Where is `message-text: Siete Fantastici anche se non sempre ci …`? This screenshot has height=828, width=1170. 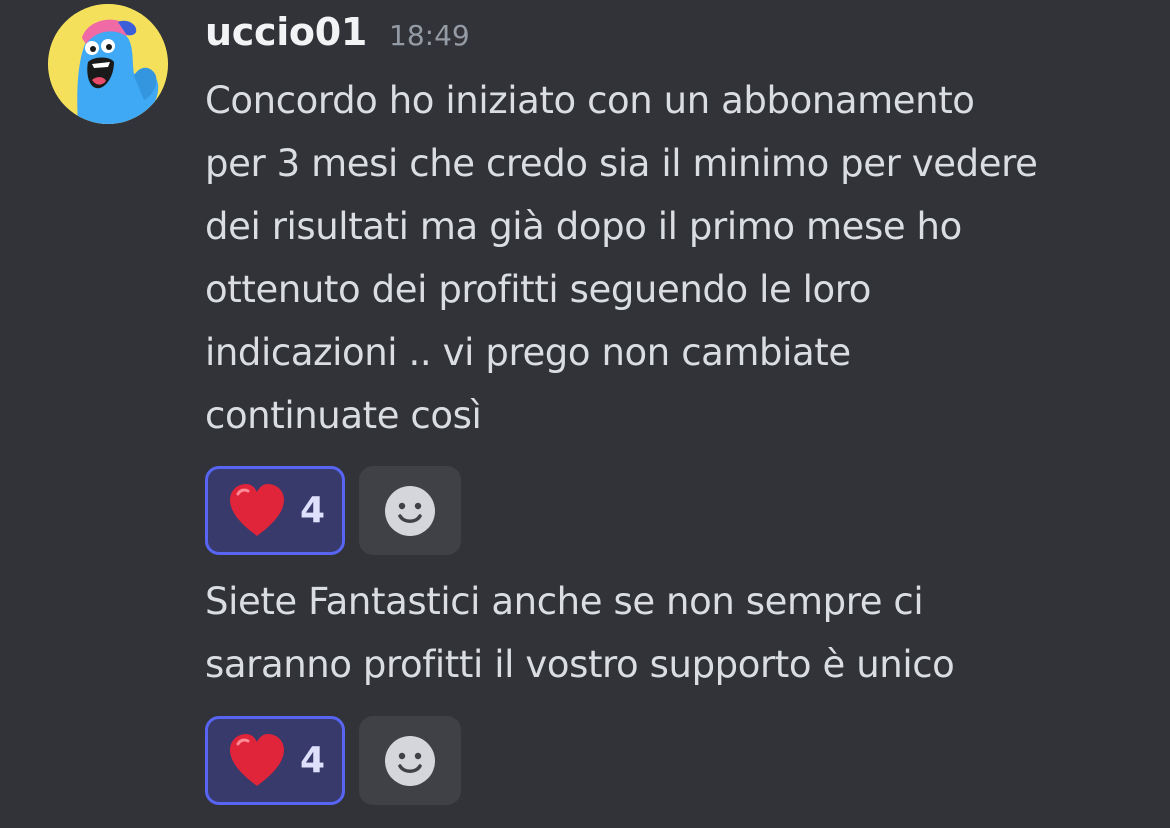
message-text: Siete Fantastici anche se non sempre ci … is located at coordinates (580, 633).